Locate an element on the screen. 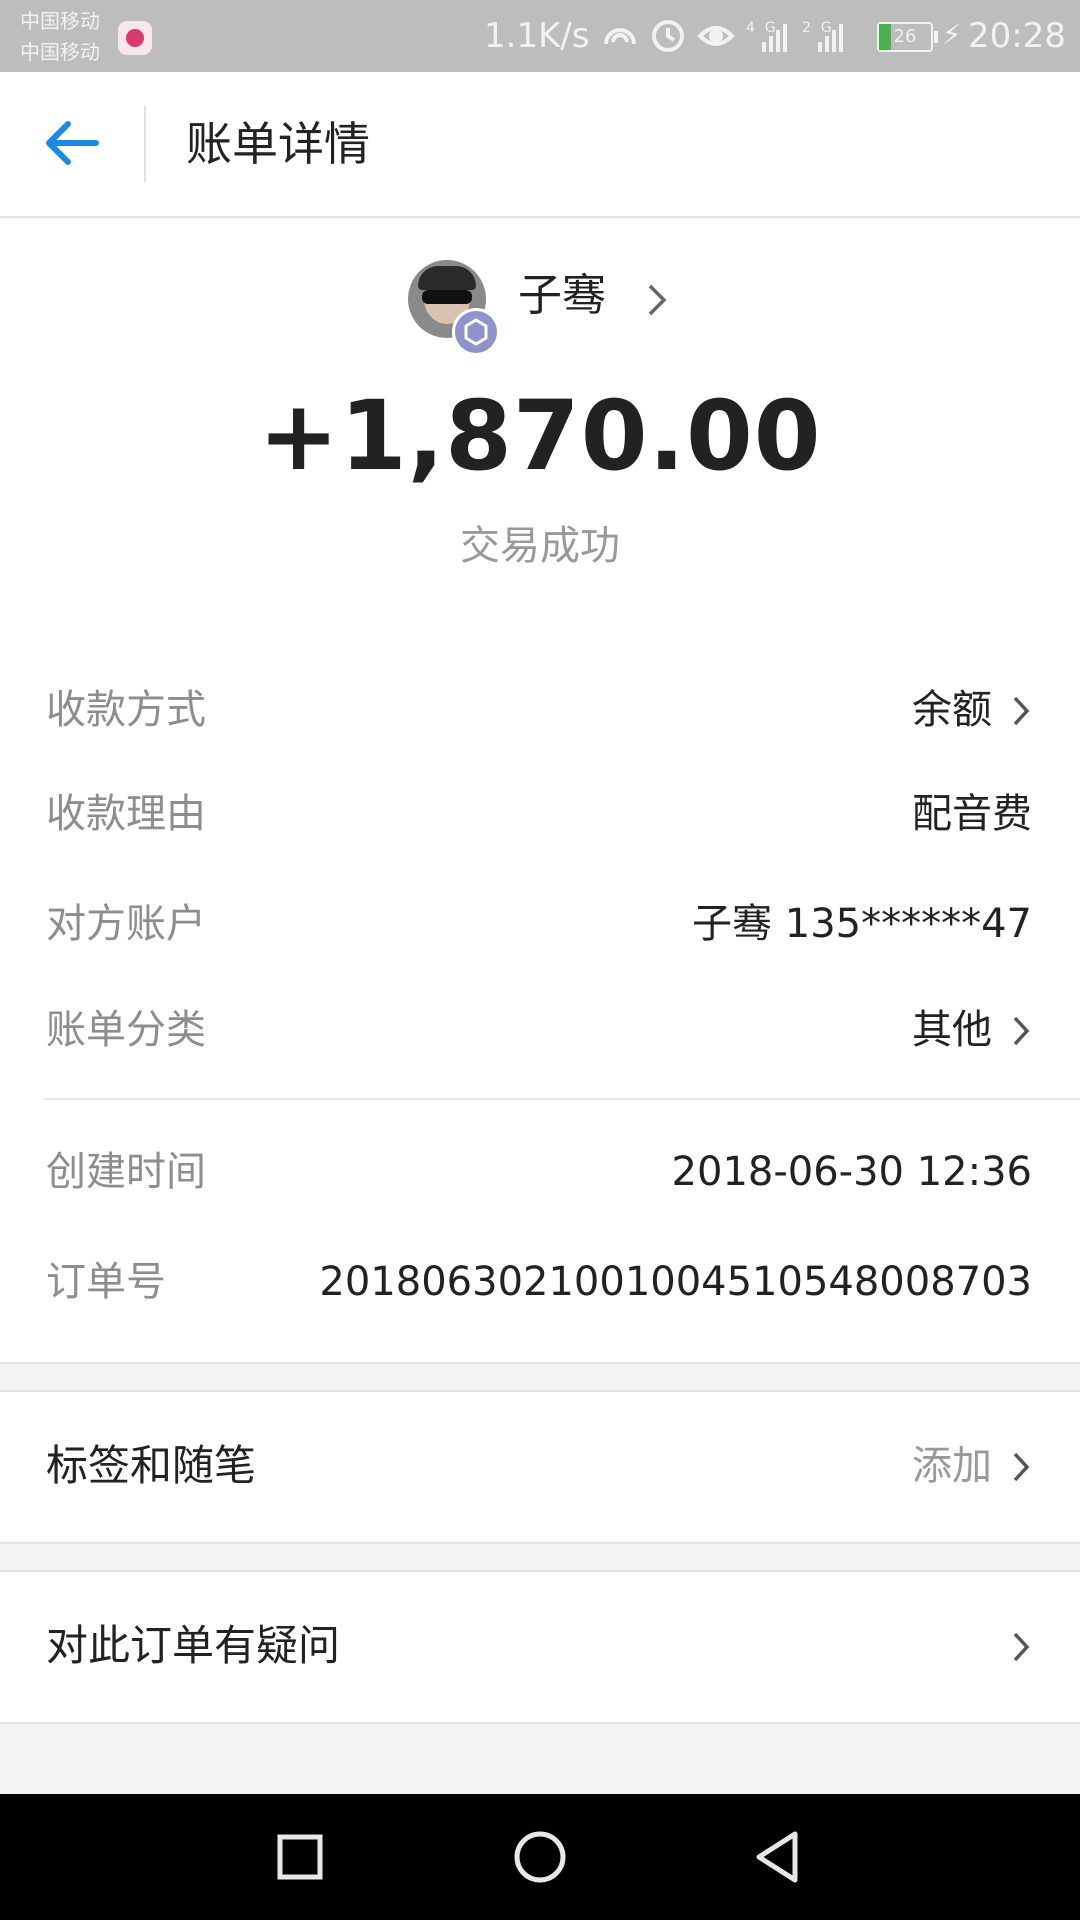  title-bar: 账单详情 is located at coordinates (540, 145).